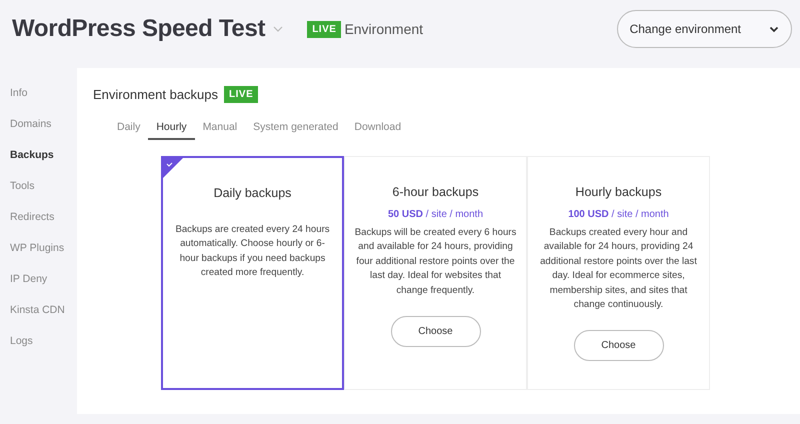 This screenshot has height=424, width=800. I want to click on sidebar-item: Info, so click(38, 93).